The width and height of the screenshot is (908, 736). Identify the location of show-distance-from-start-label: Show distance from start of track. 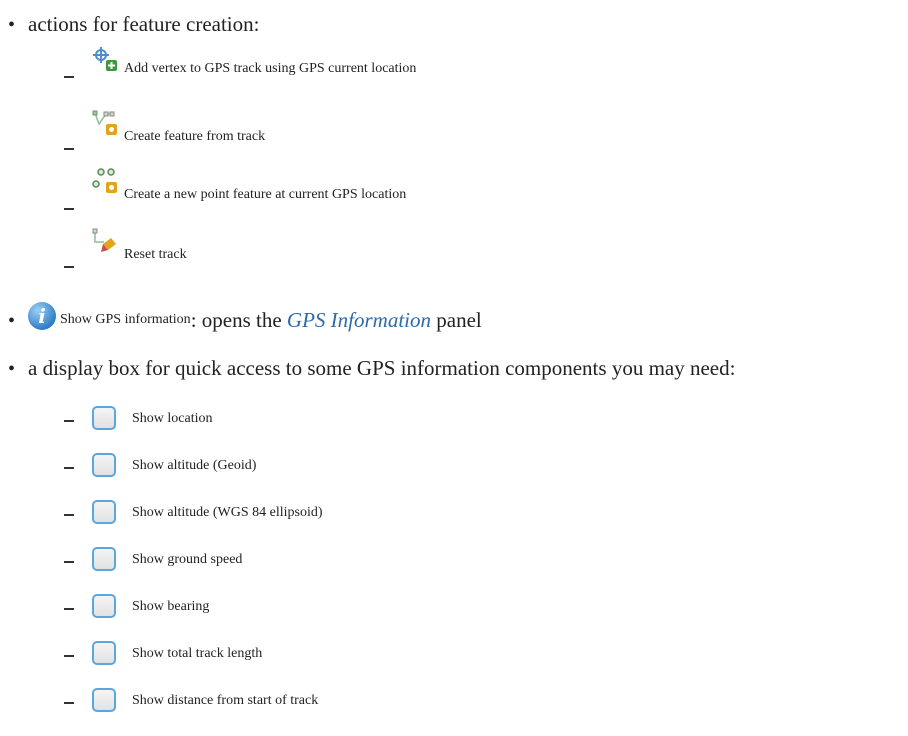
(225, 700).